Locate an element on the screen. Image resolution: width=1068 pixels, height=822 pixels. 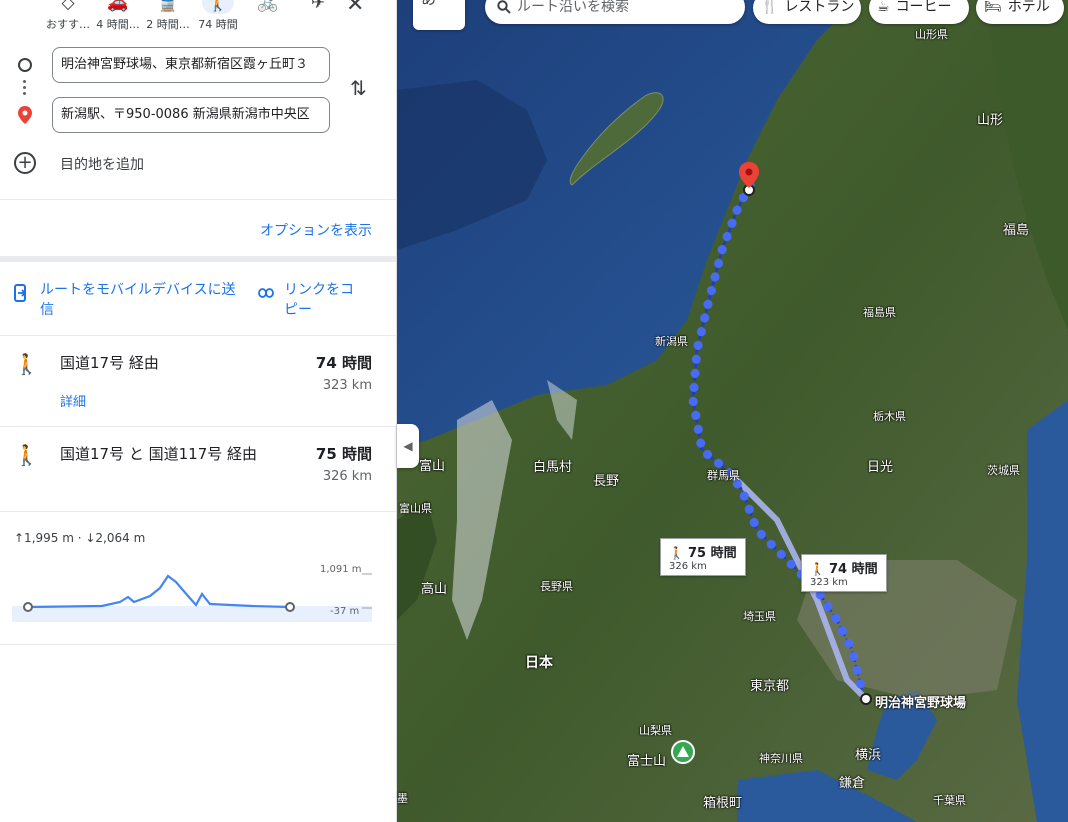
map-label: 福島県 is located at coordinates (879, 312).